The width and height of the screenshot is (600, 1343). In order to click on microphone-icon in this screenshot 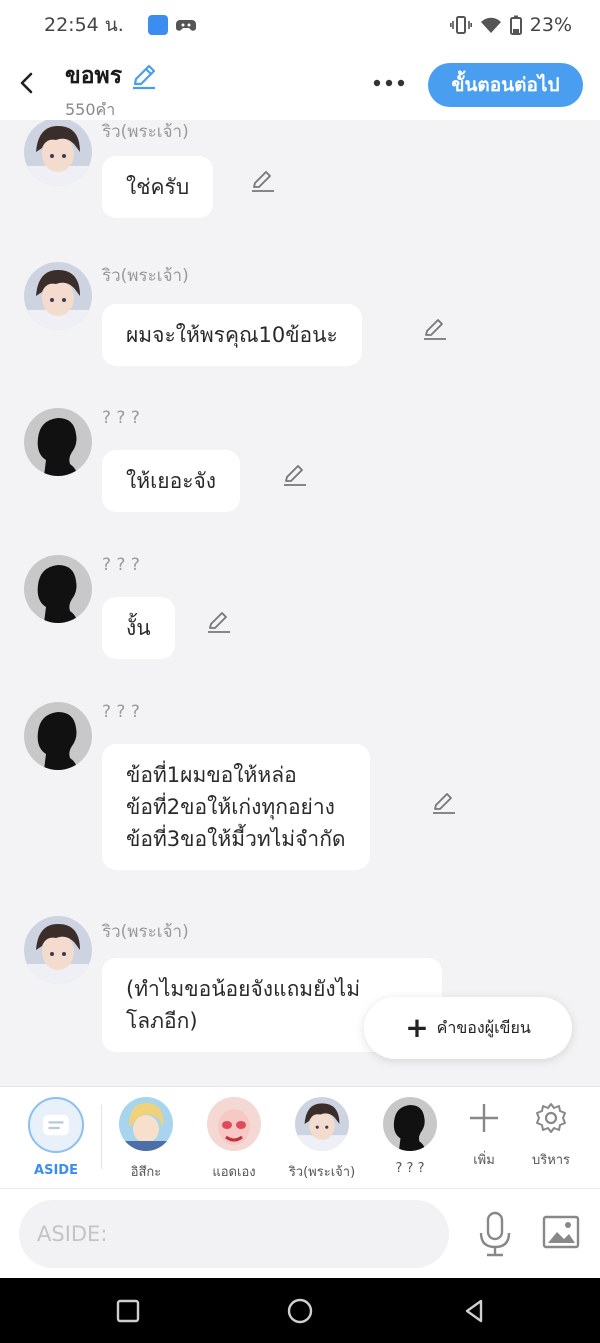, I will do `click(495, 1234)`.